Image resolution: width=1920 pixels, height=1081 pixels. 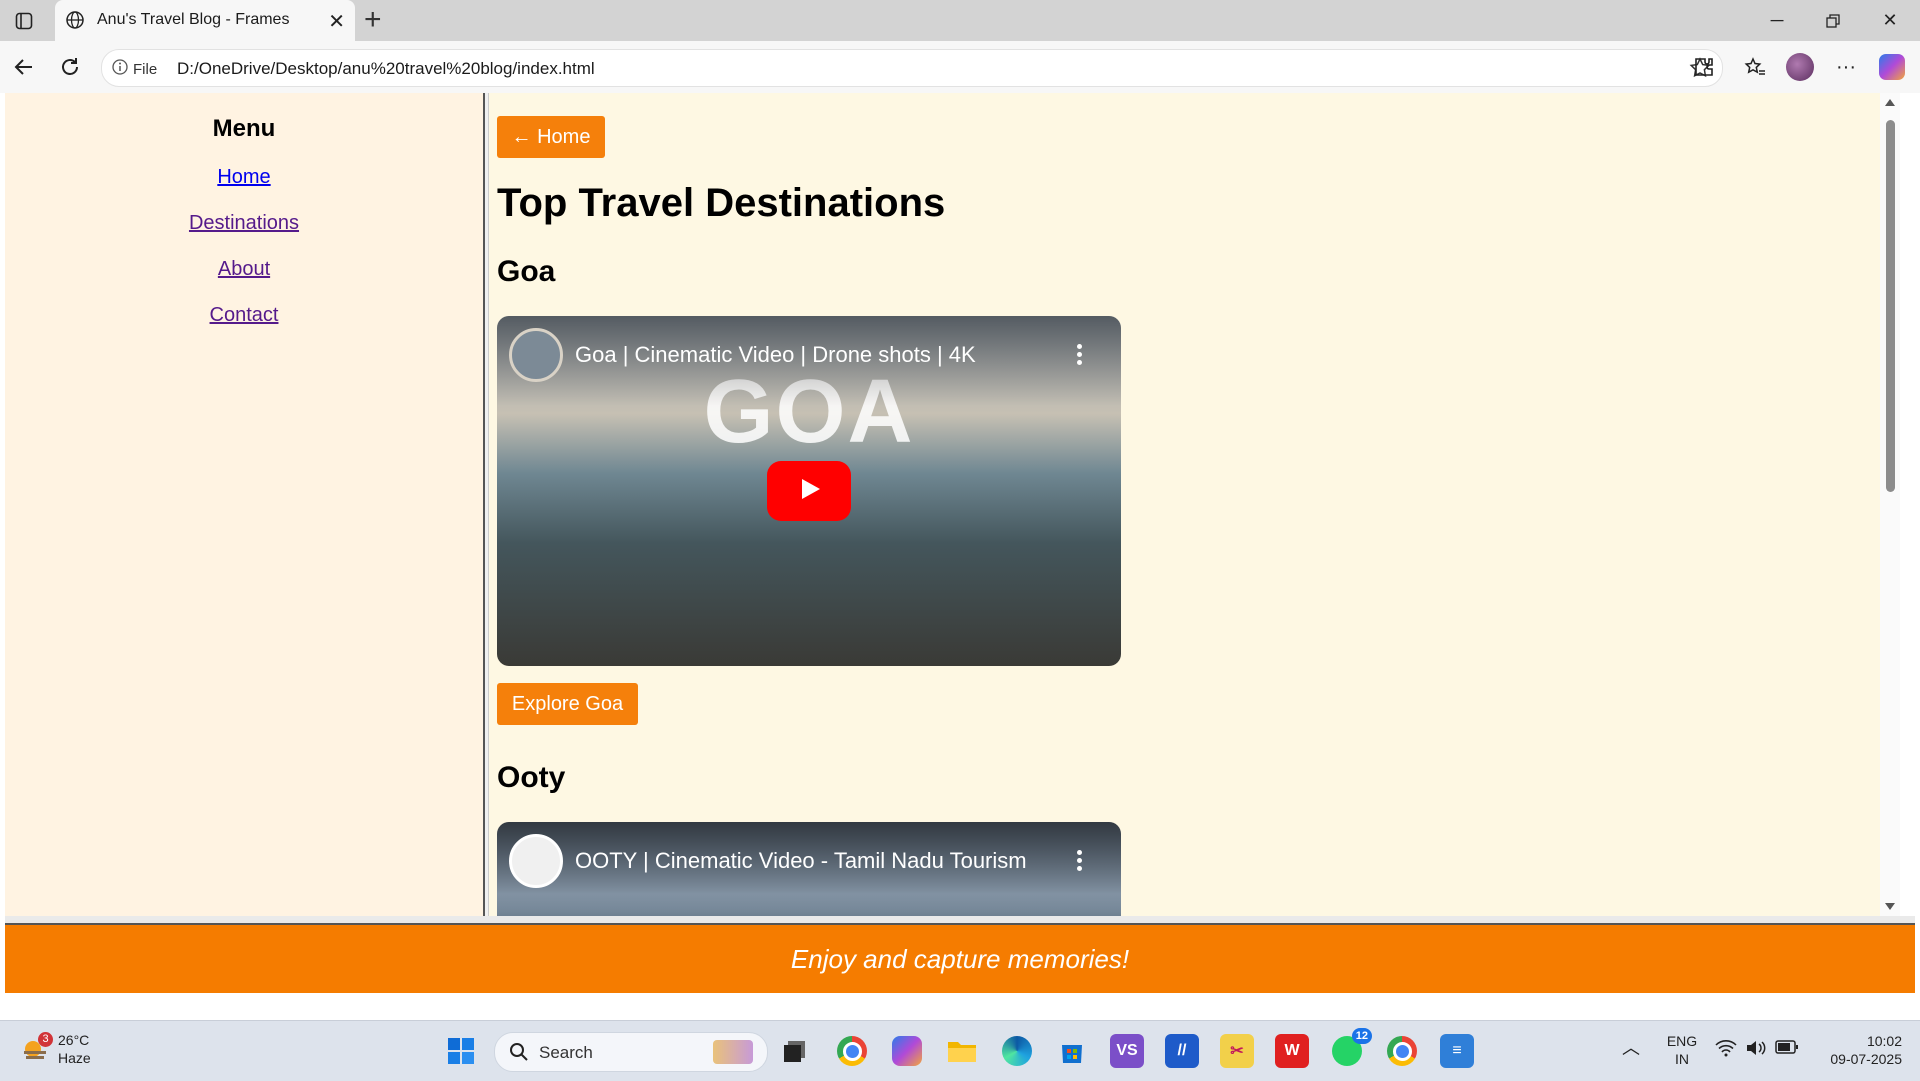 What do you see at coordinates (45, 1039) in the screenshot?
I see `weather-badge: 3` at bounding box center [45, 1039].